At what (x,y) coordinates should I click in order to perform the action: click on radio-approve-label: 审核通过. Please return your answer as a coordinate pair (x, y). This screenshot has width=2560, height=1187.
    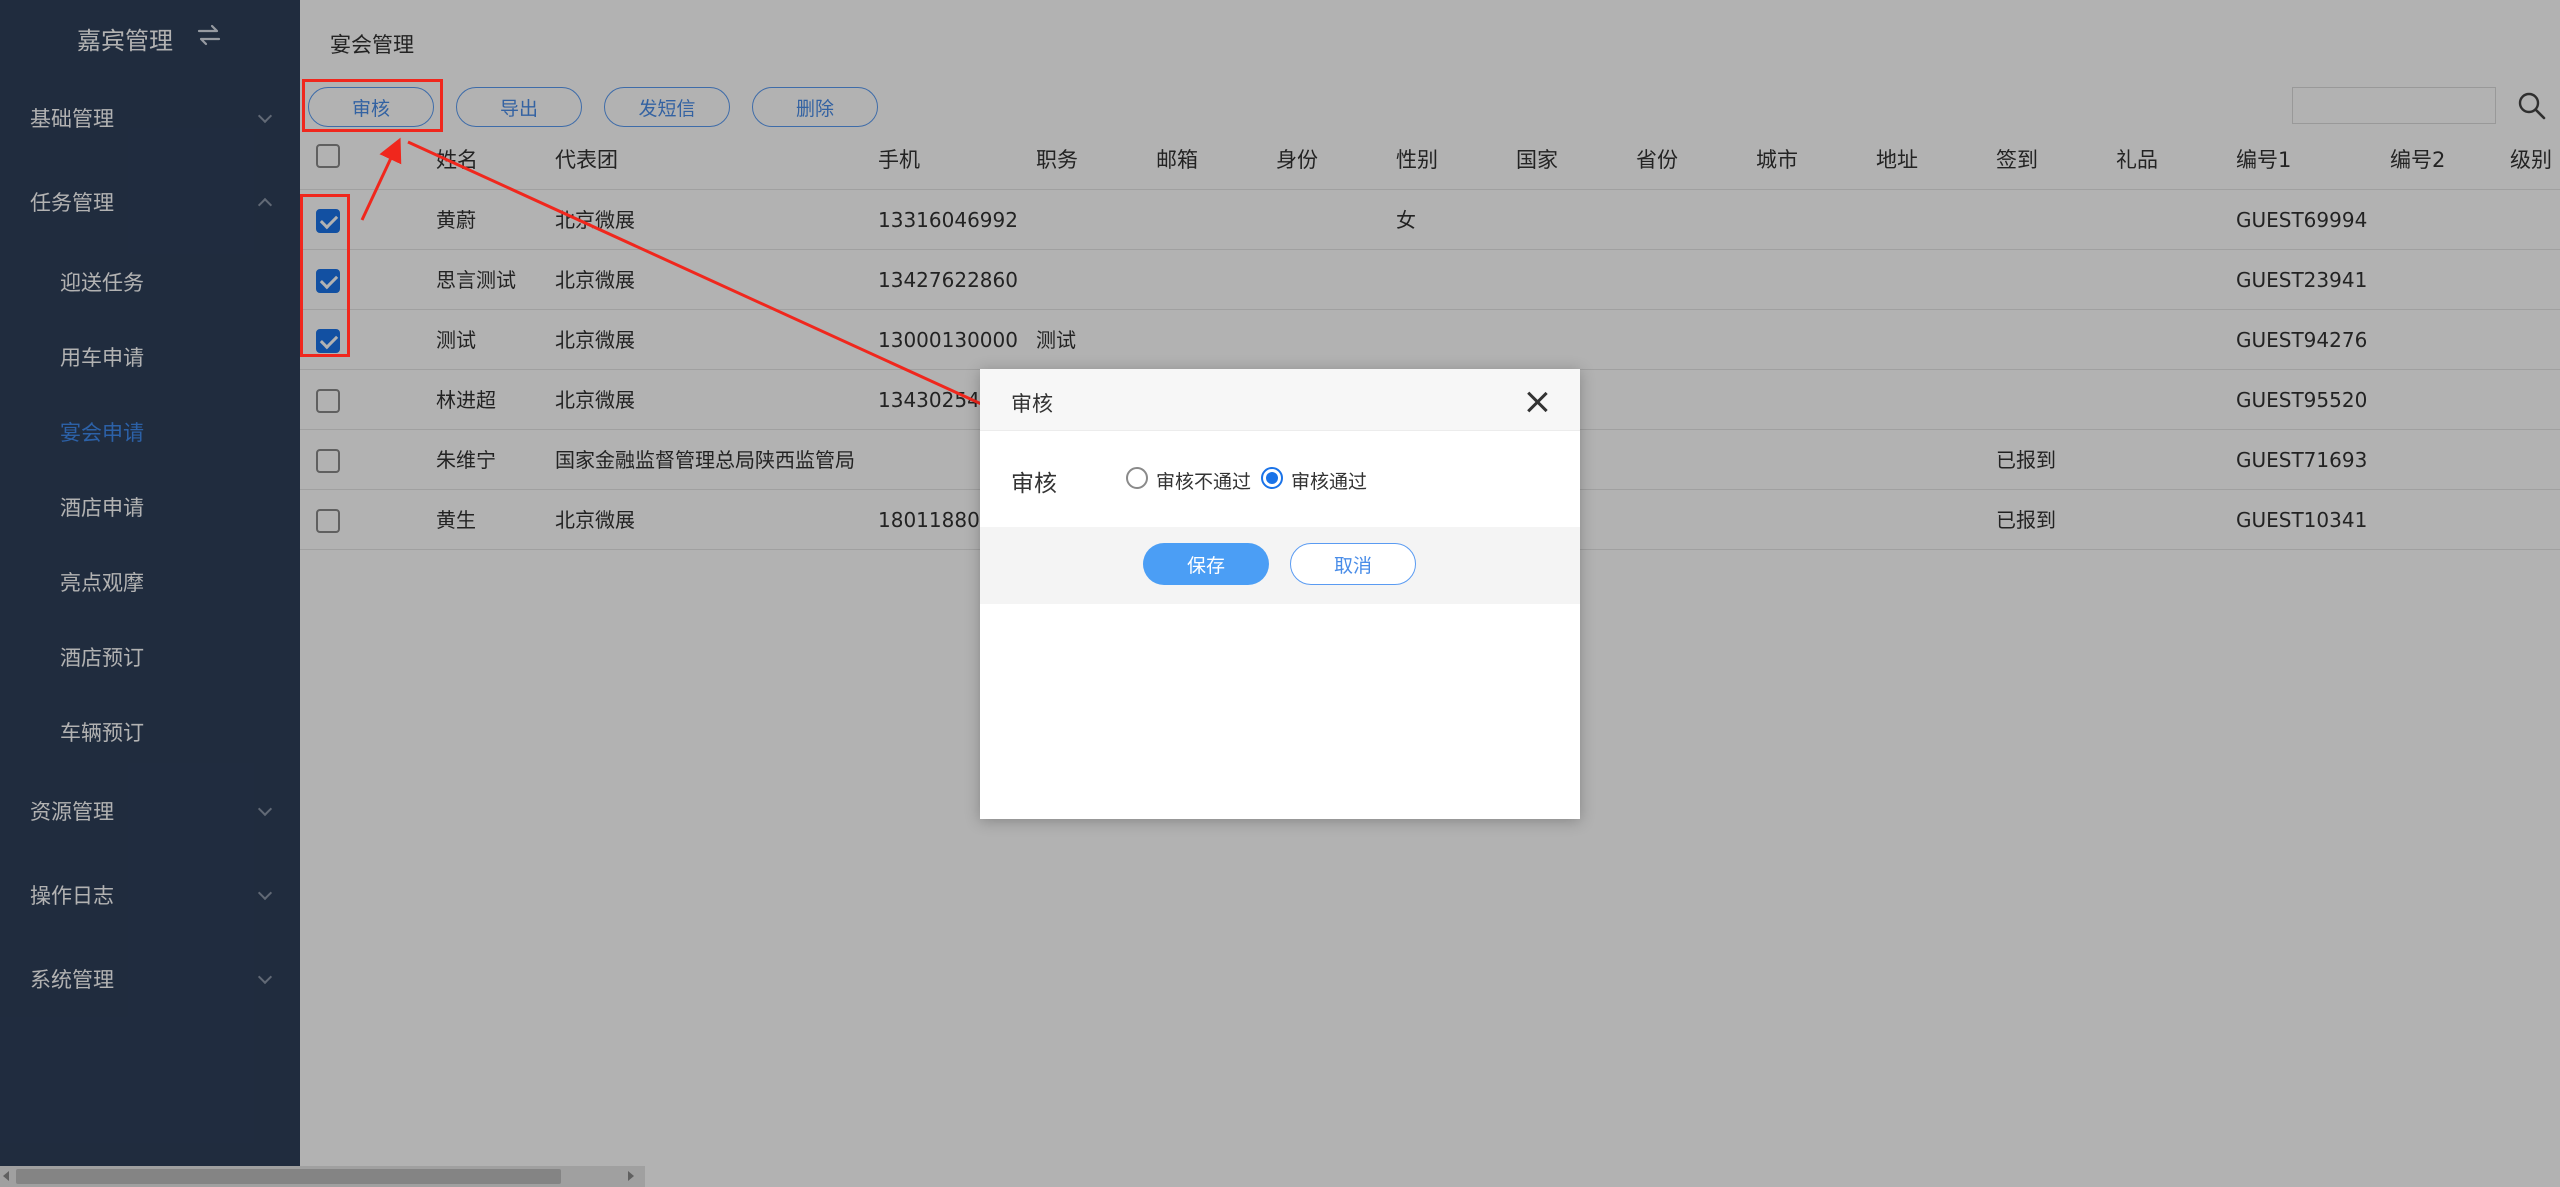
    Looking at the image, I should click on (1329, 480).